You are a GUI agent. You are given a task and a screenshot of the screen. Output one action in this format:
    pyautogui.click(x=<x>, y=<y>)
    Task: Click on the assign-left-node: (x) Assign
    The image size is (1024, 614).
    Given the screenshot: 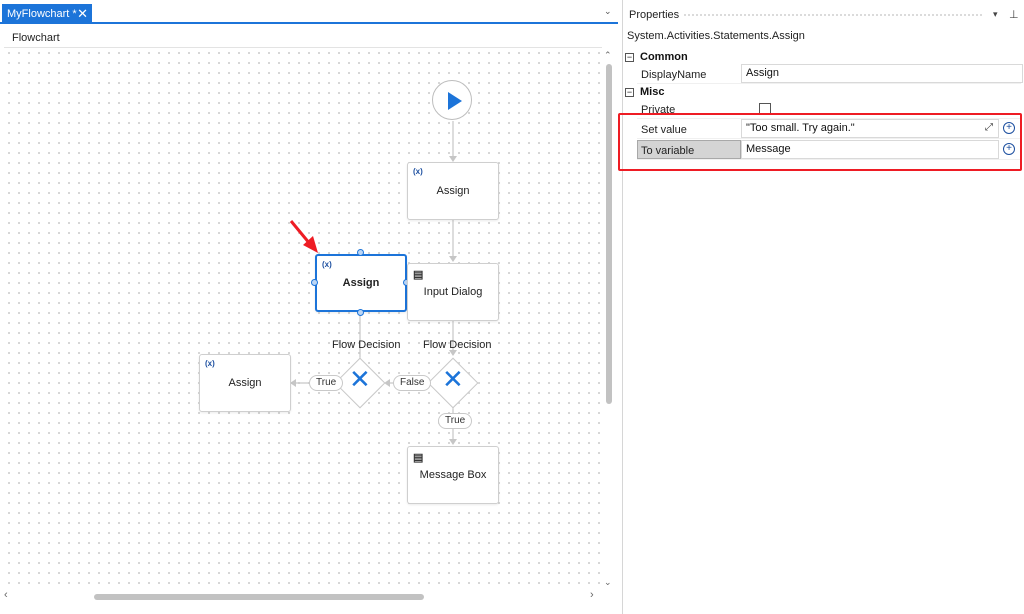 What is the action you would take?
    pyautogui.click(x=245, y=383)
    